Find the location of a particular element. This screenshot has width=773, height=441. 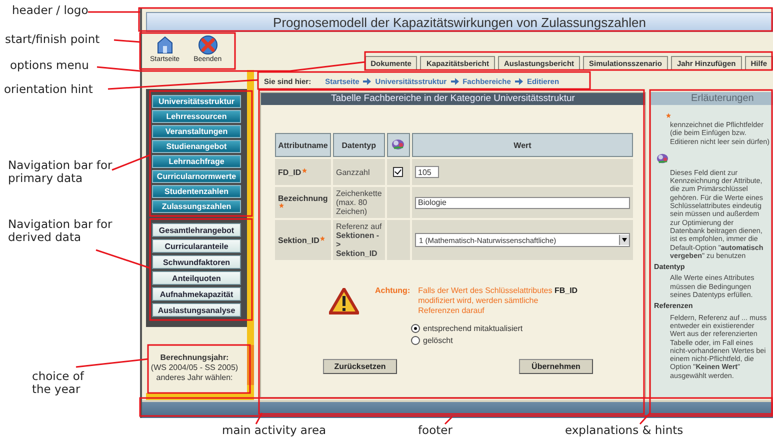

nav-button: Veranstaltungen is located at coordinates (196, 131).